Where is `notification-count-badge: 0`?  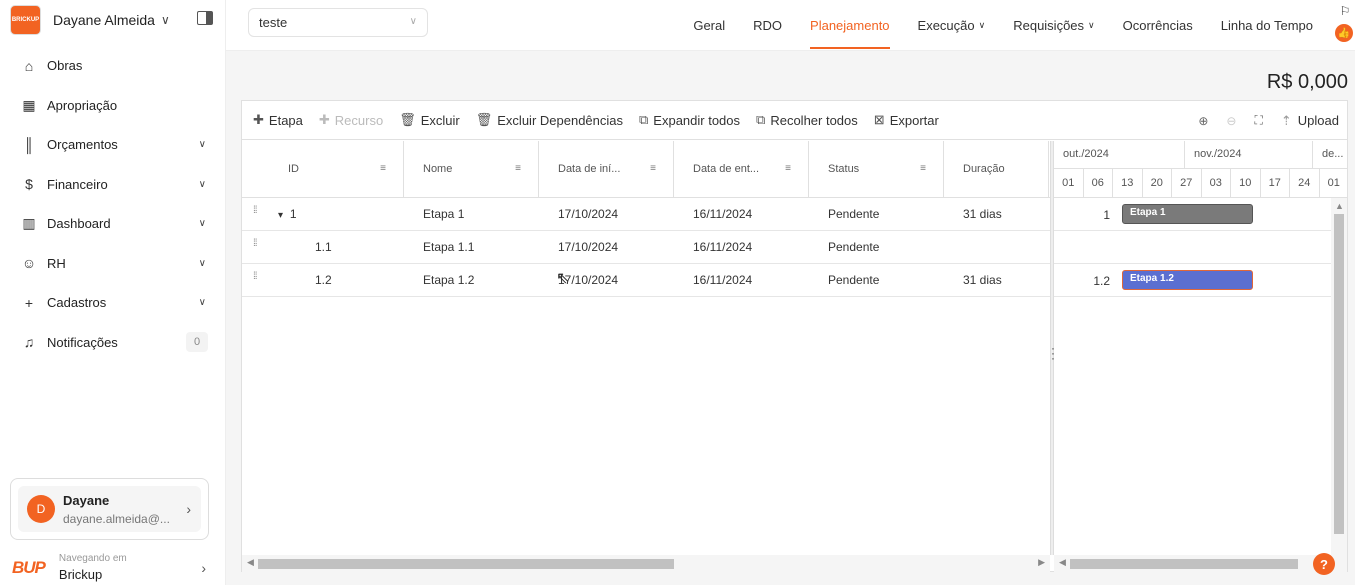
notification-count-badge: 0 is located at coordinates (197, 342).